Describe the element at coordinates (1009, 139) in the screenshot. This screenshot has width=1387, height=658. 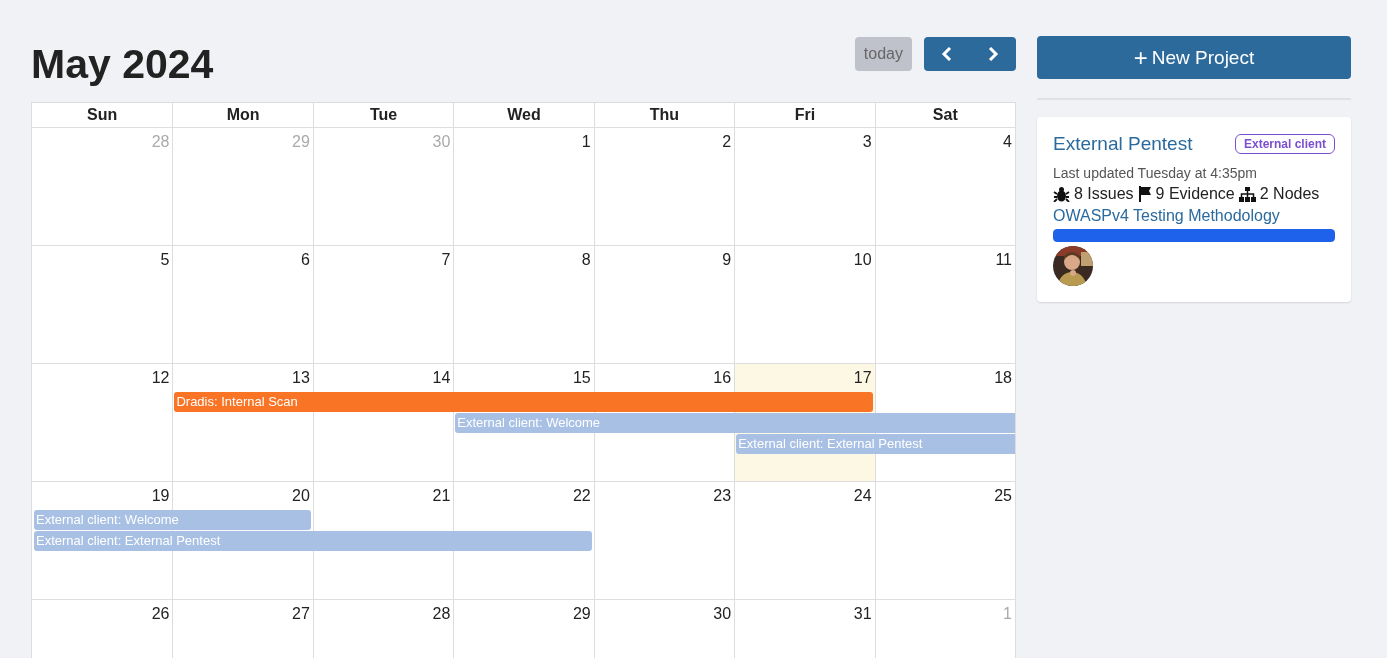
I see `day-number: 4` at that location.